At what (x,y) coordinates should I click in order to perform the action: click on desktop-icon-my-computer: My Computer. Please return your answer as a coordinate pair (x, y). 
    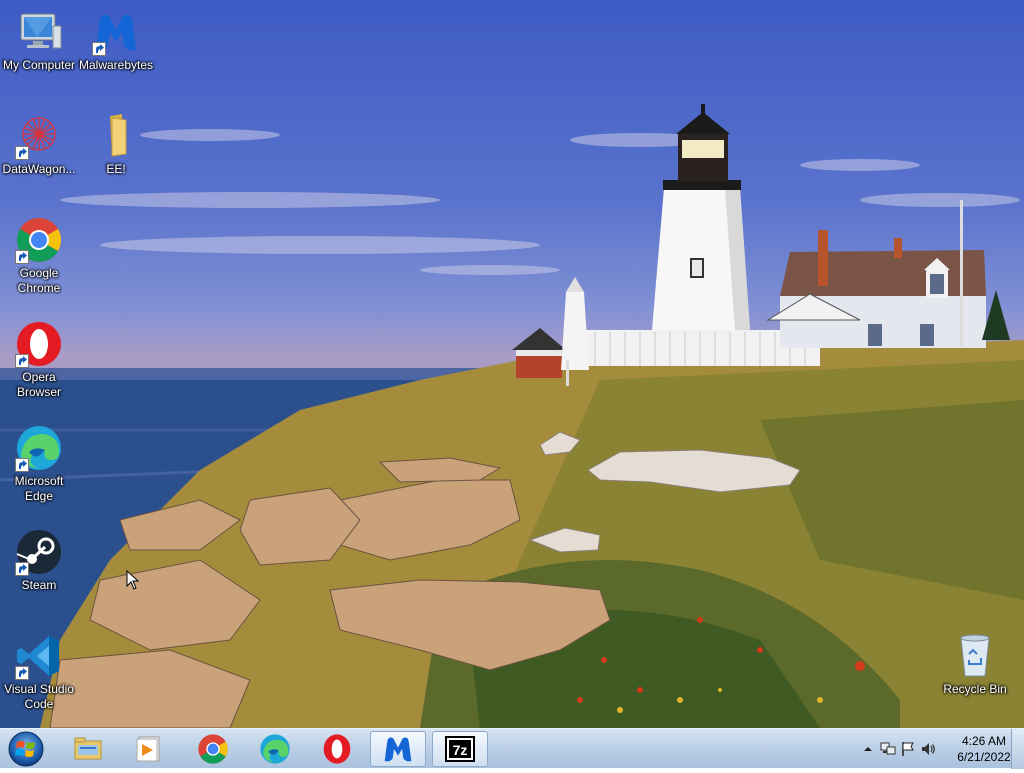
    Looking at the image, I should click on (39, 40).